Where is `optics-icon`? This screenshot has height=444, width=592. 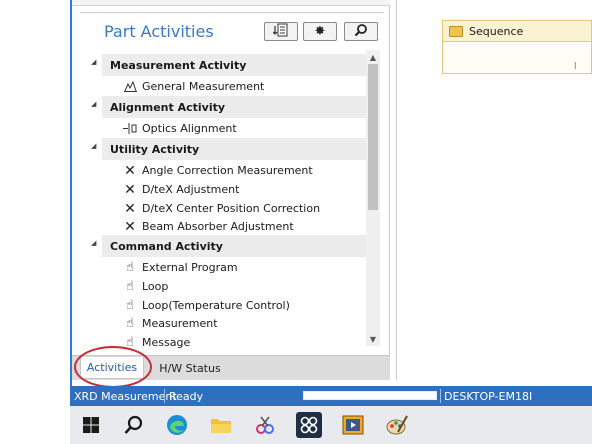 optics-icon is located at coordinates (130, 128).